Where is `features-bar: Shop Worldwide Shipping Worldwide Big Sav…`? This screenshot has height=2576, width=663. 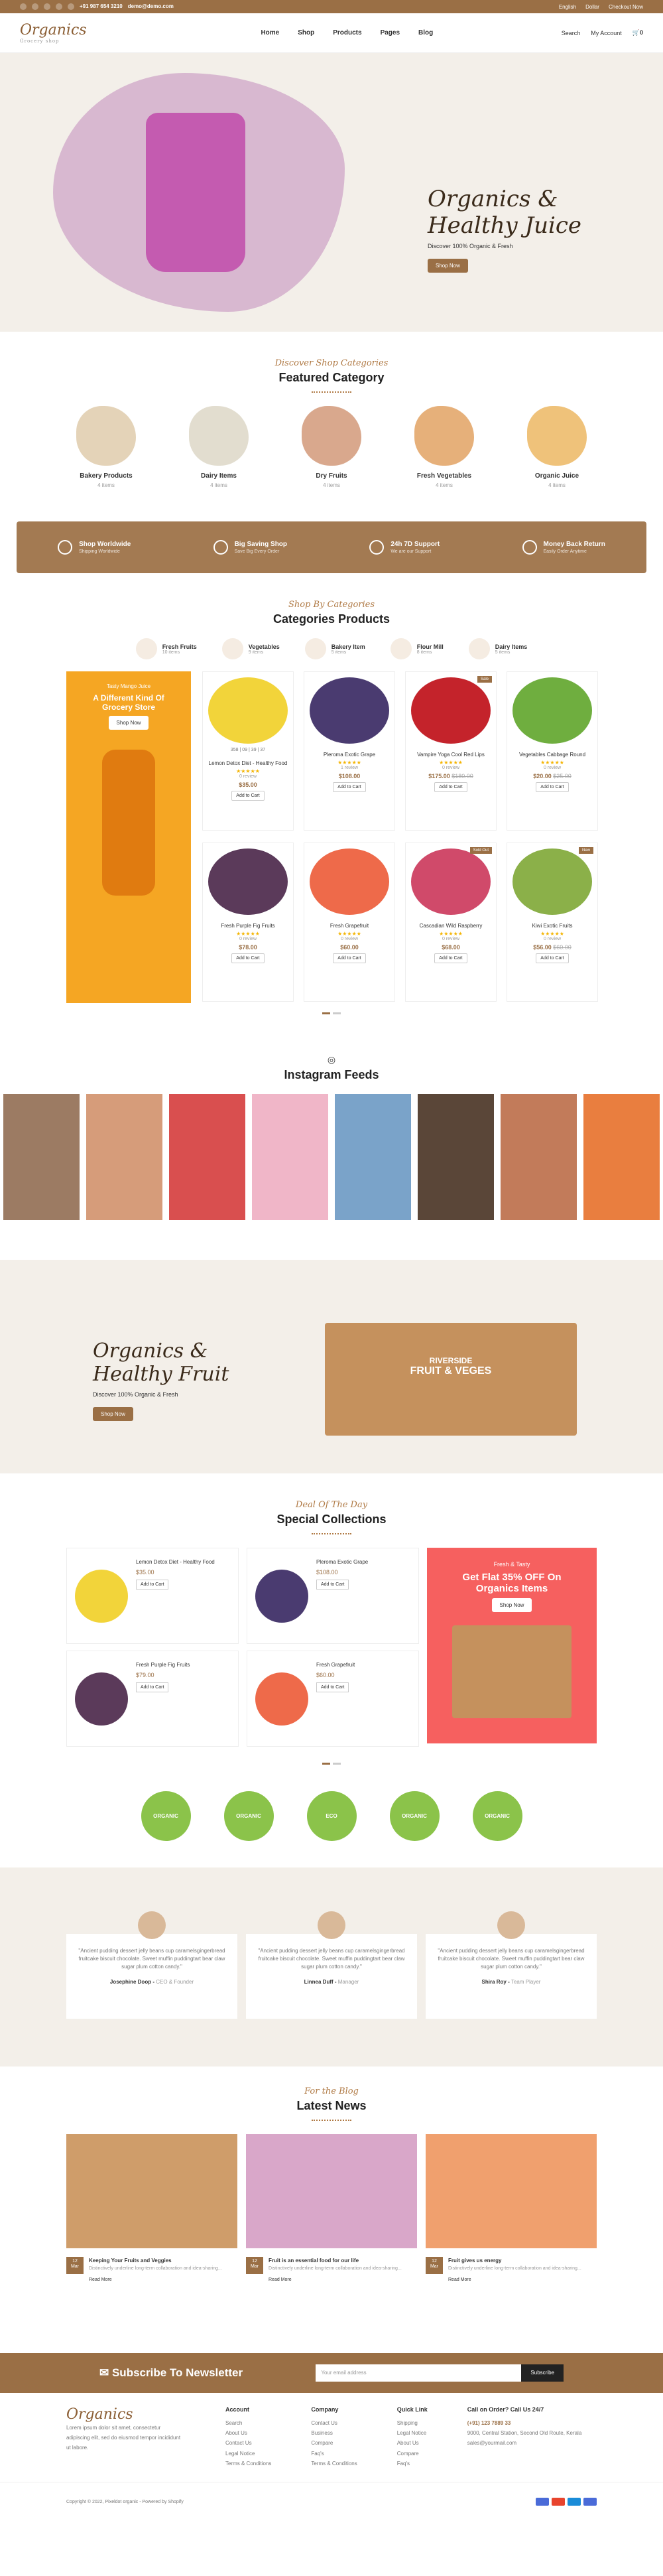 features-bar: Shop Worldwide Shipping Worldwide Big Sav… is located at coordinates (331, 547).